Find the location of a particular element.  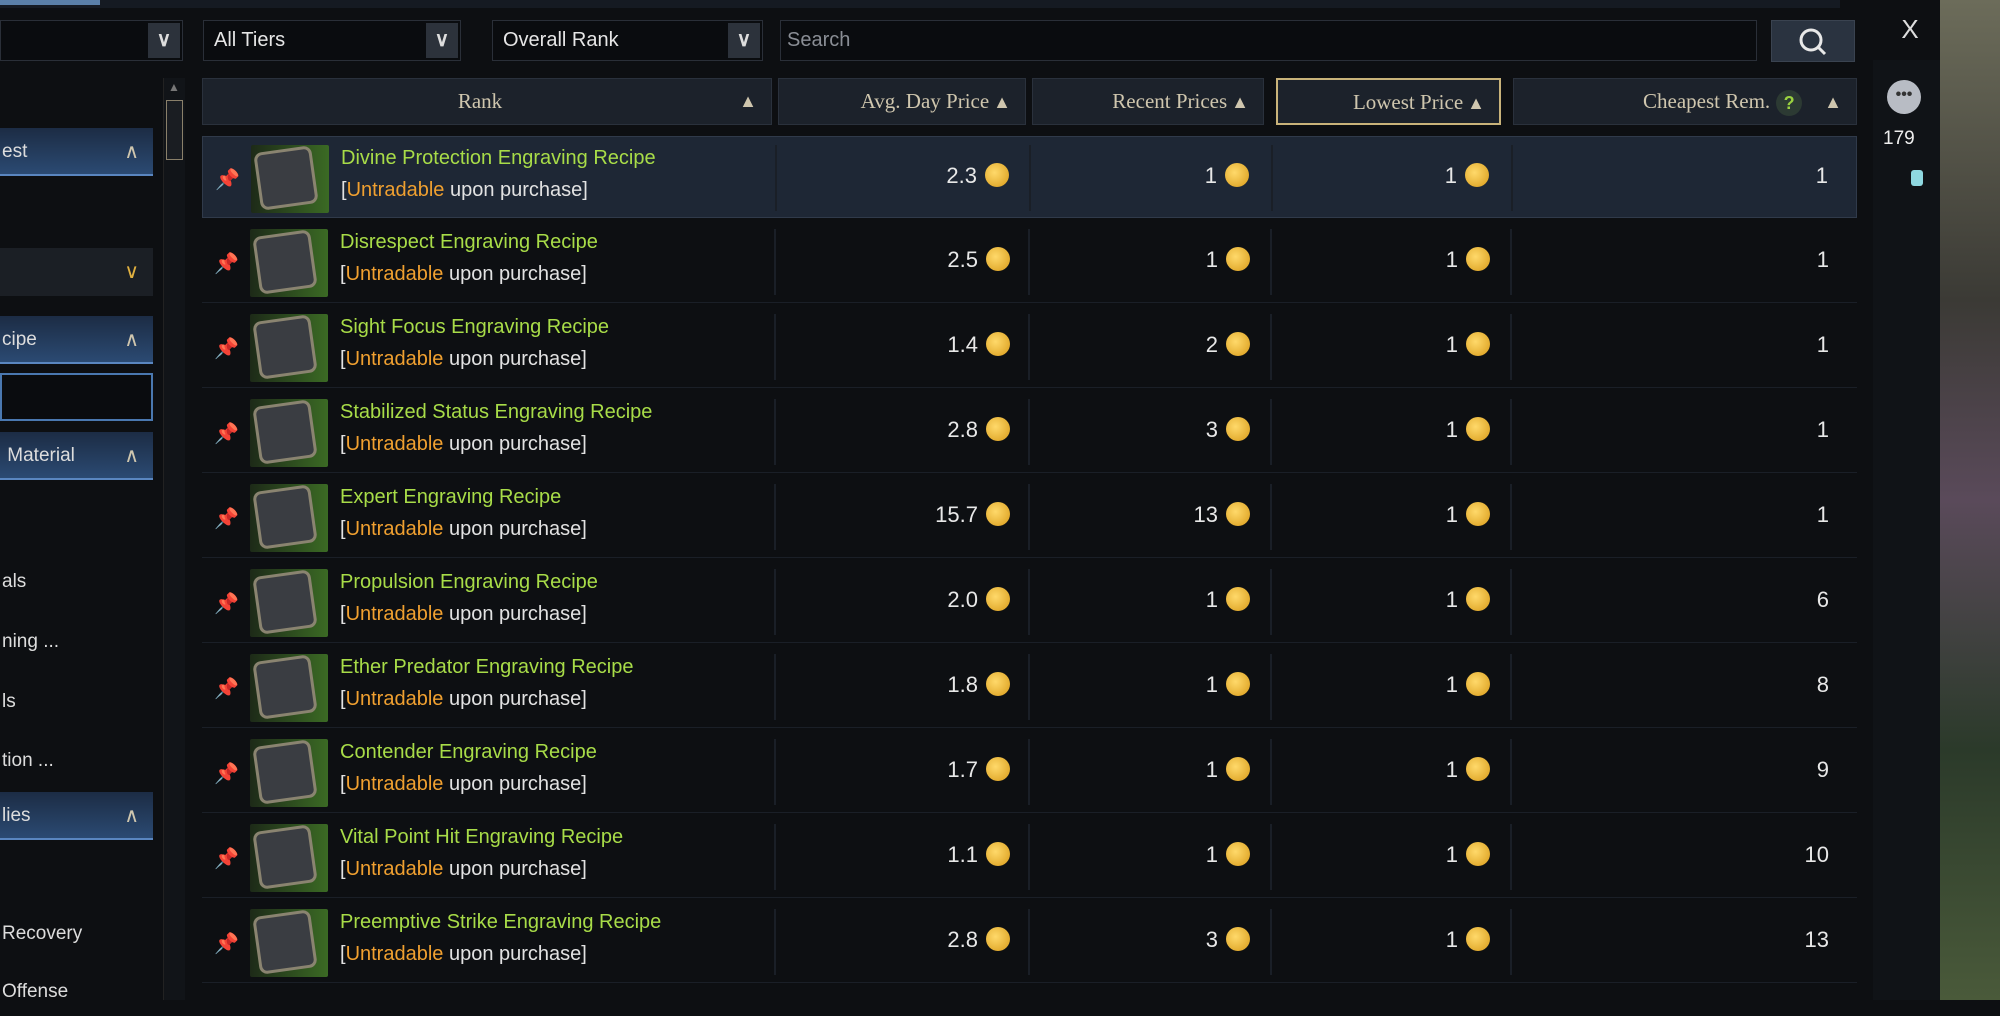

sort-arrow-icon: ▲ is located at coordinates (1476, 103).